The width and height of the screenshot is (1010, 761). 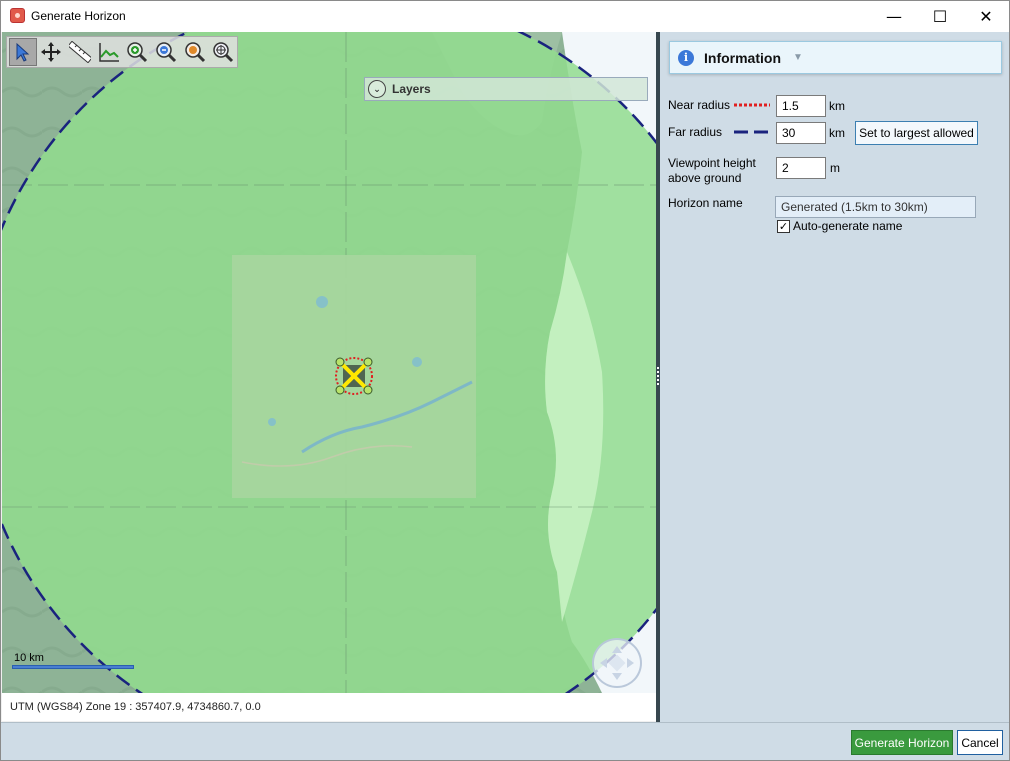 I want to click on generate-horizon-button: Generate Horizon, so click(x=902, y=742).